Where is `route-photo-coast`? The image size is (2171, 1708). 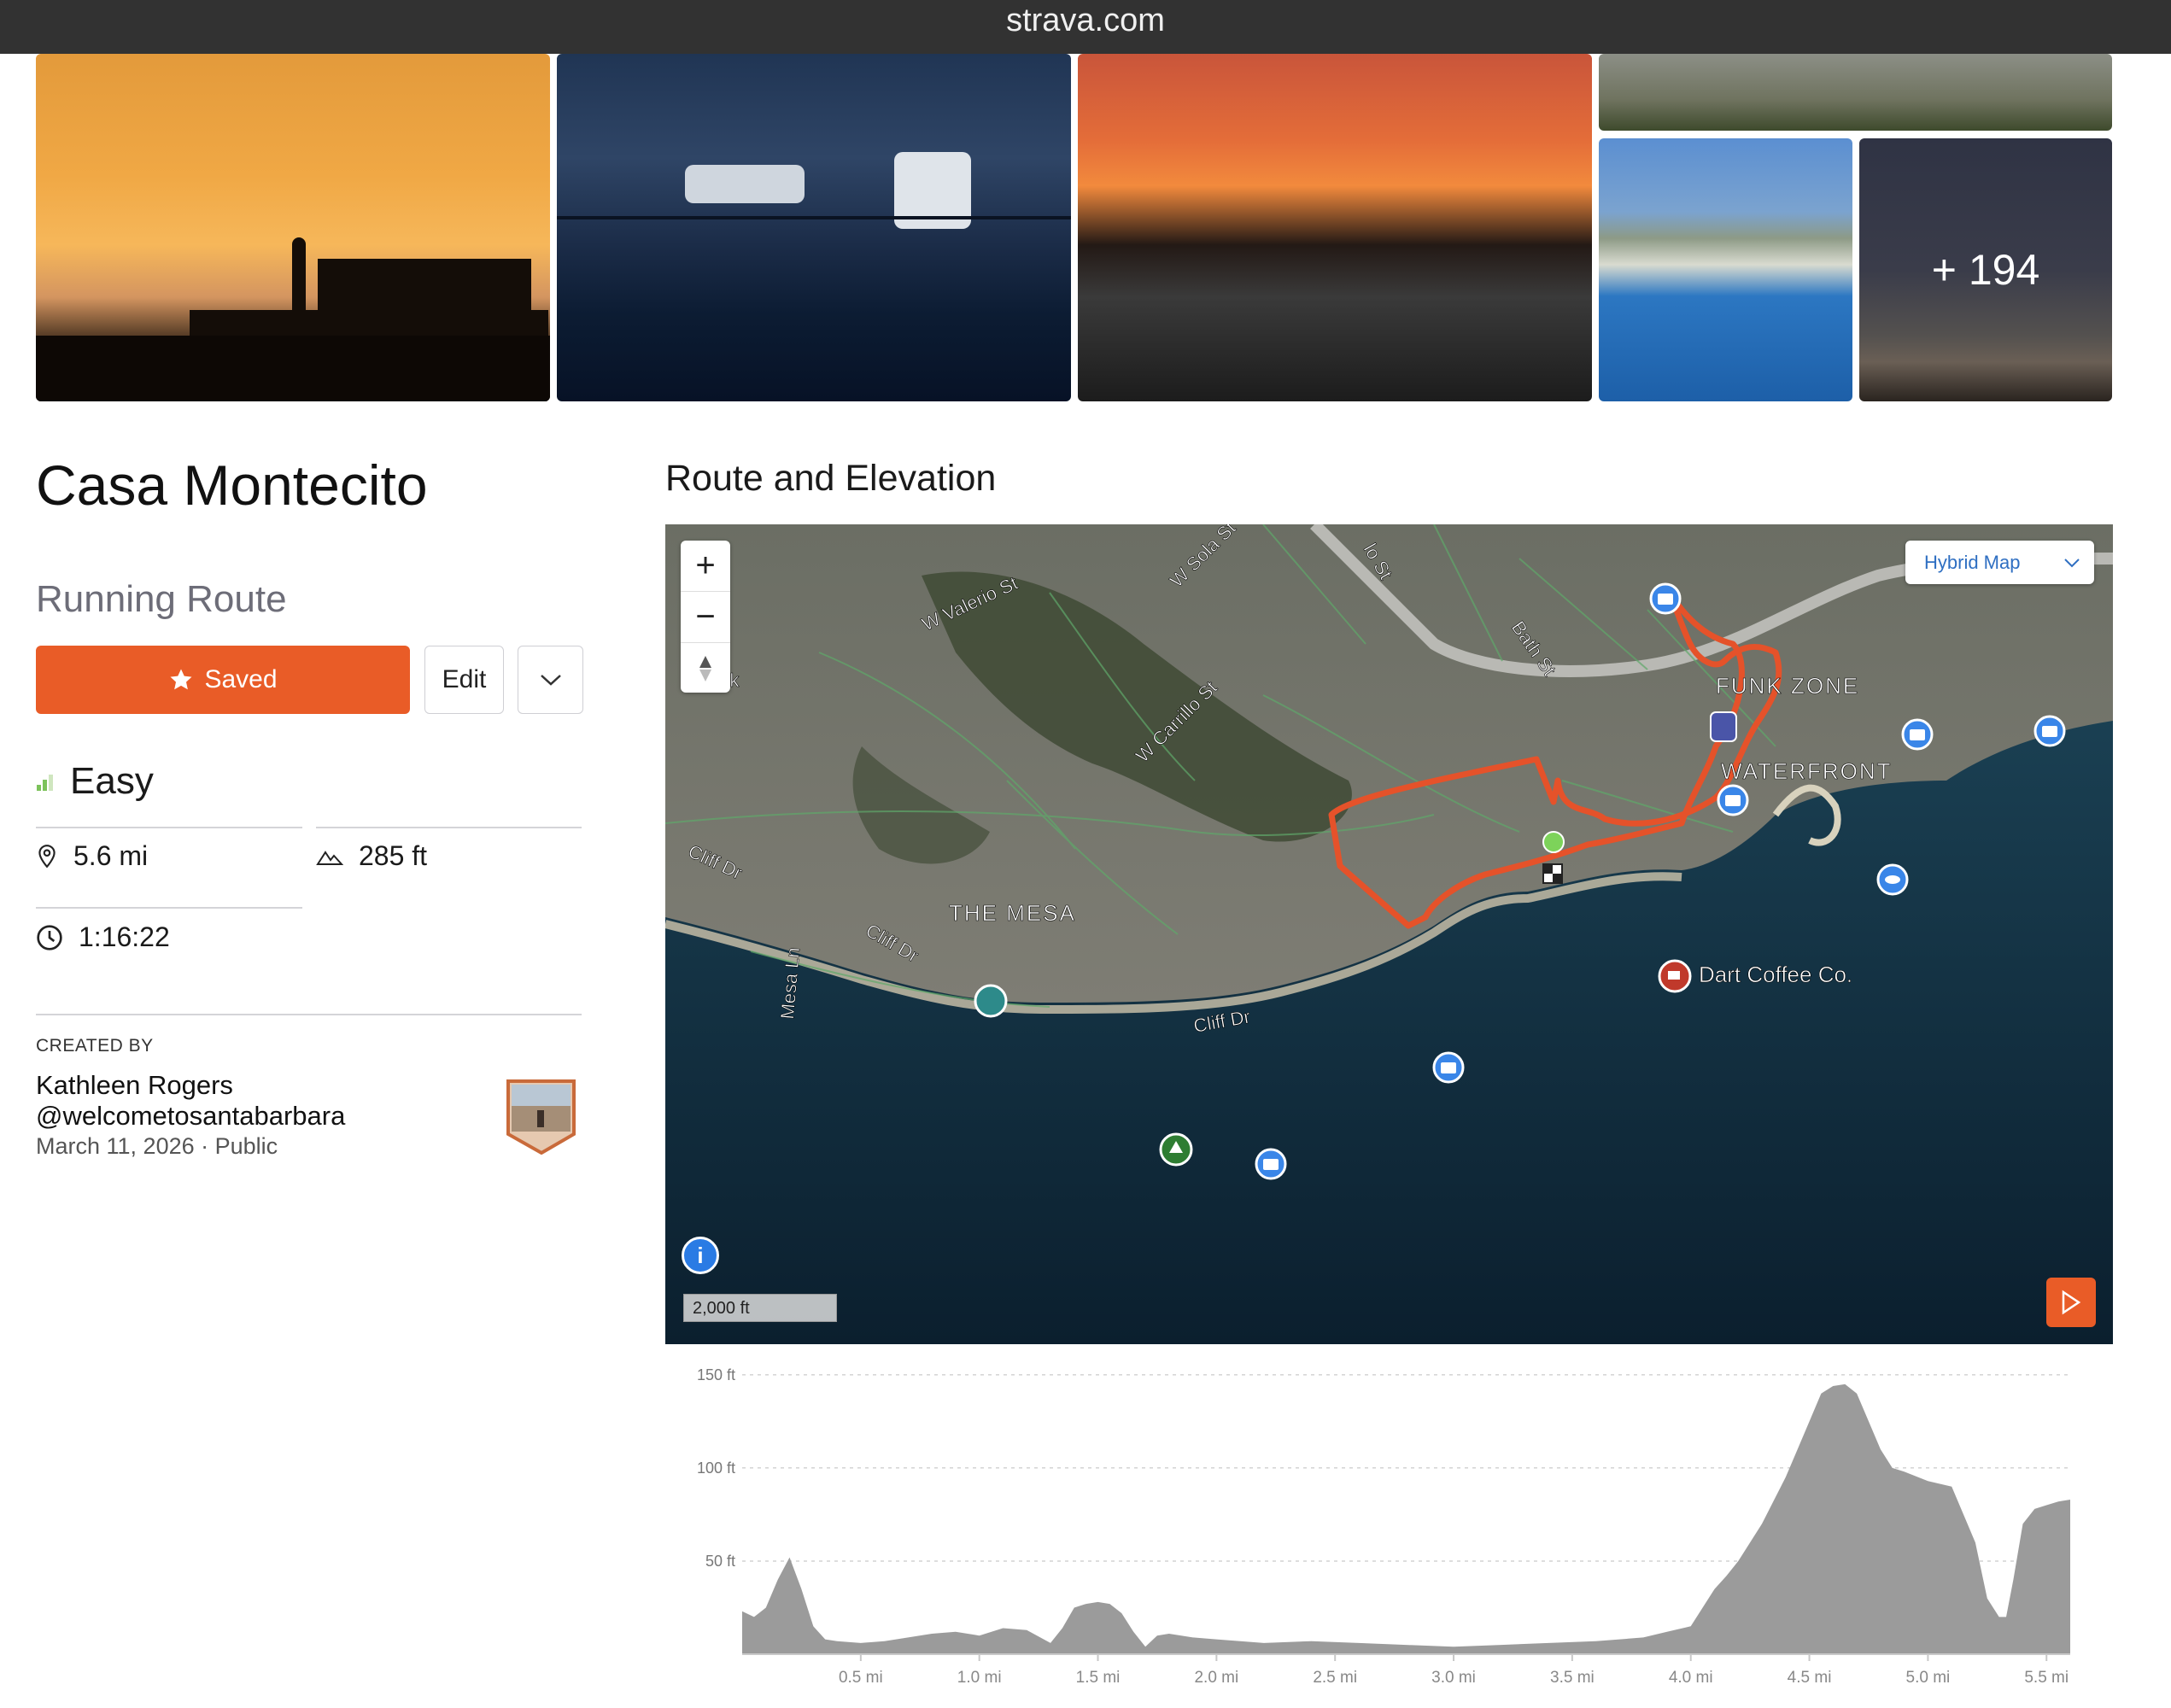
route-photo-coast is located at coordinates (1855, 92).